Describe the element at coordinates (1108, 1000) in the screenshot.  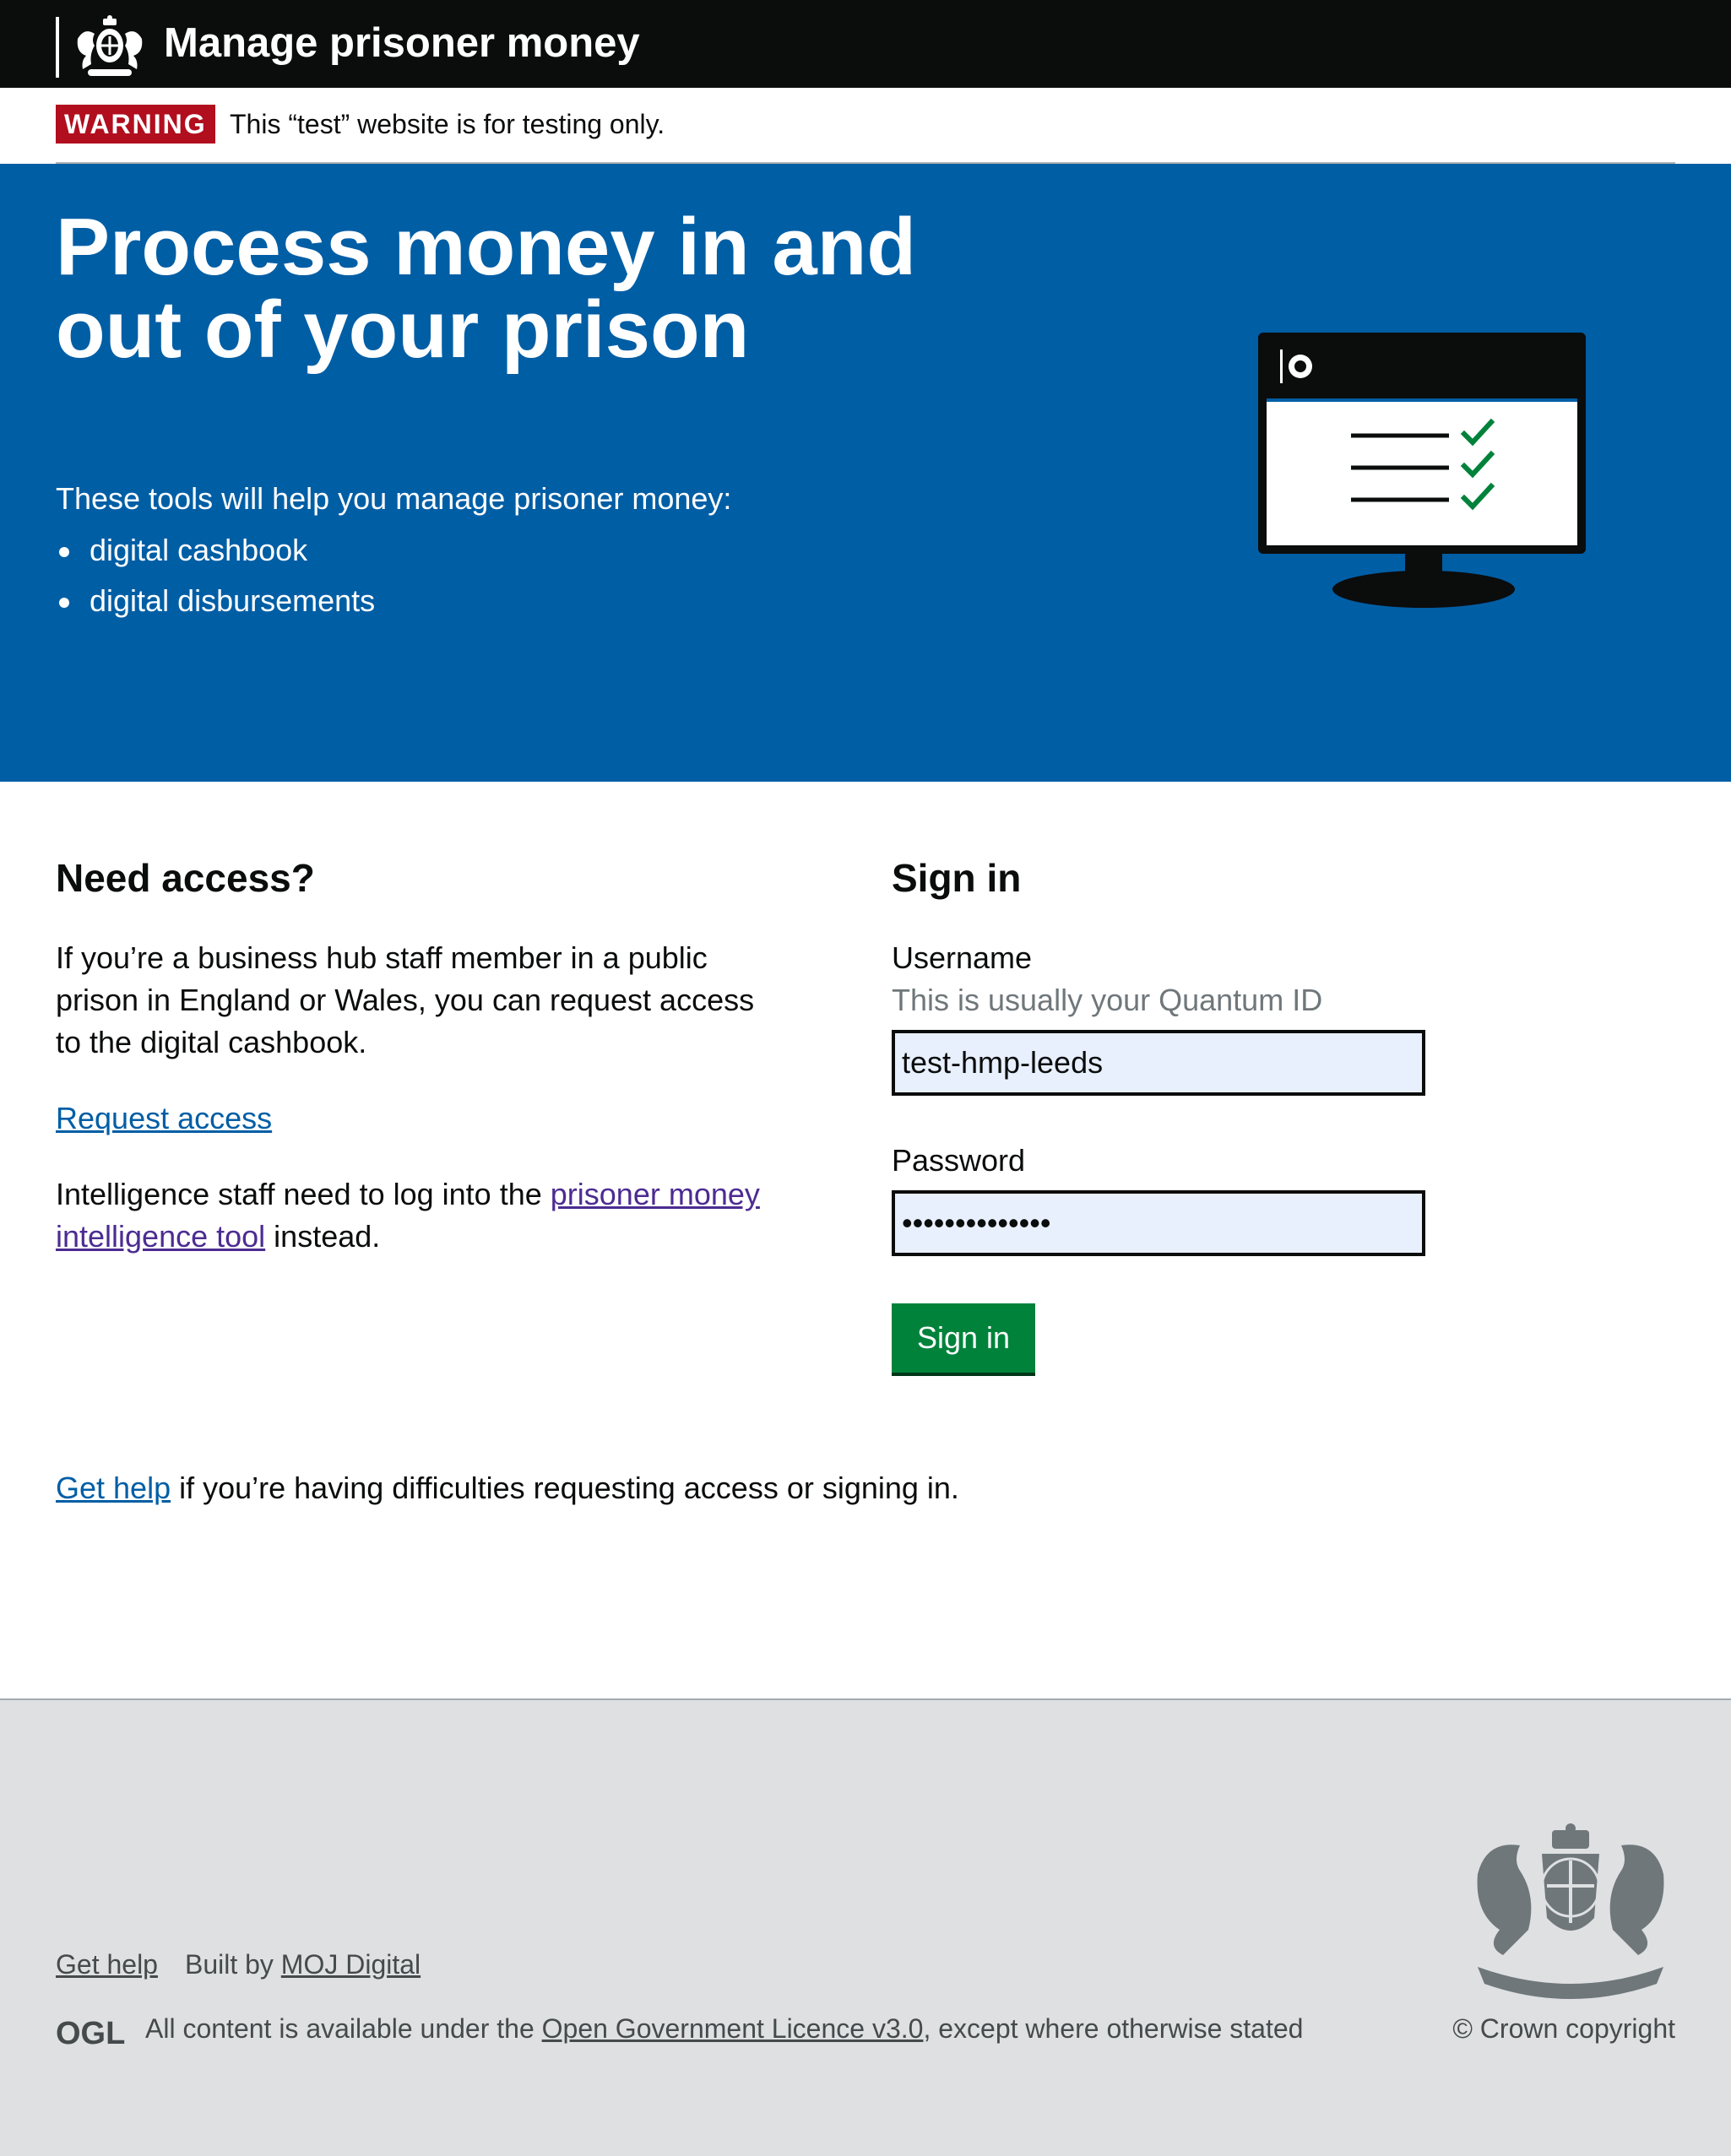
I see `username-hint: This is usually your Quantum ID` at that location.